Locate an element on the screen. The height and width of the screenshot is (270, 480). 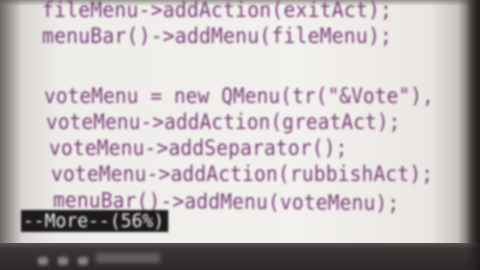
code-line: voteMenu->addAction(rubbishAct); is located at coordinates (242, 174).